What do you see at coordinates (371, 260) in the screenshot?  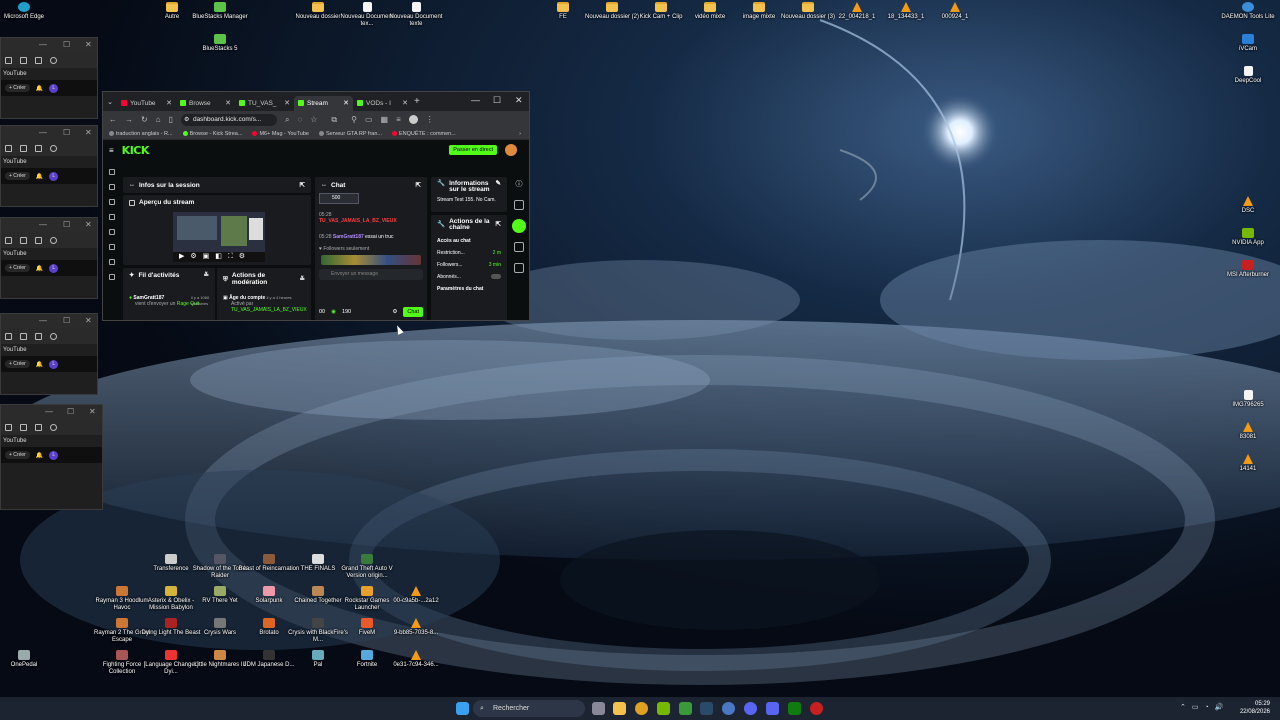 I see `emote-row` at bounding box center [371, 260].